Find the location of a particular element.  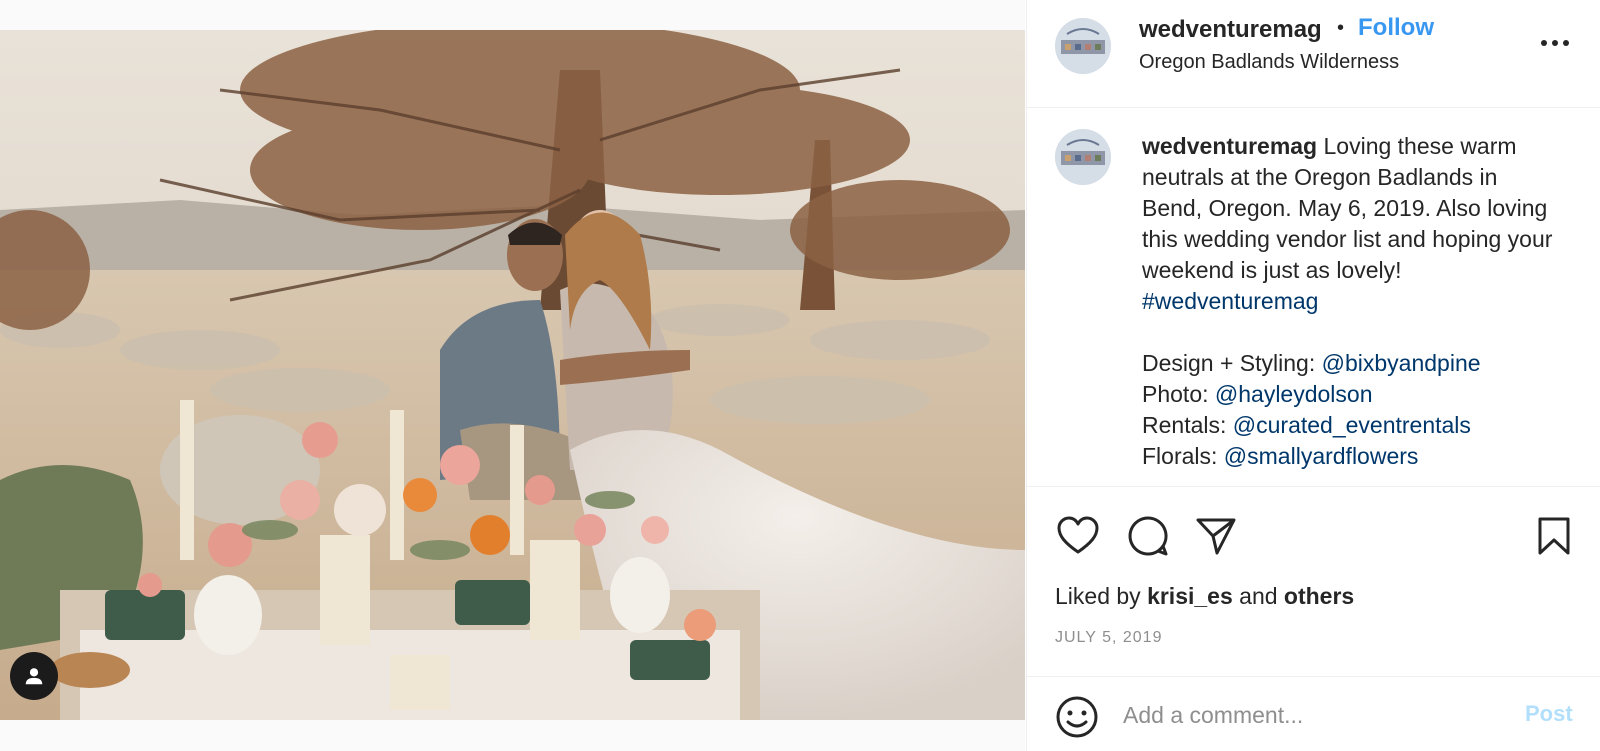

caption-username: wedventuremag is located at coordinates (1229, 146).